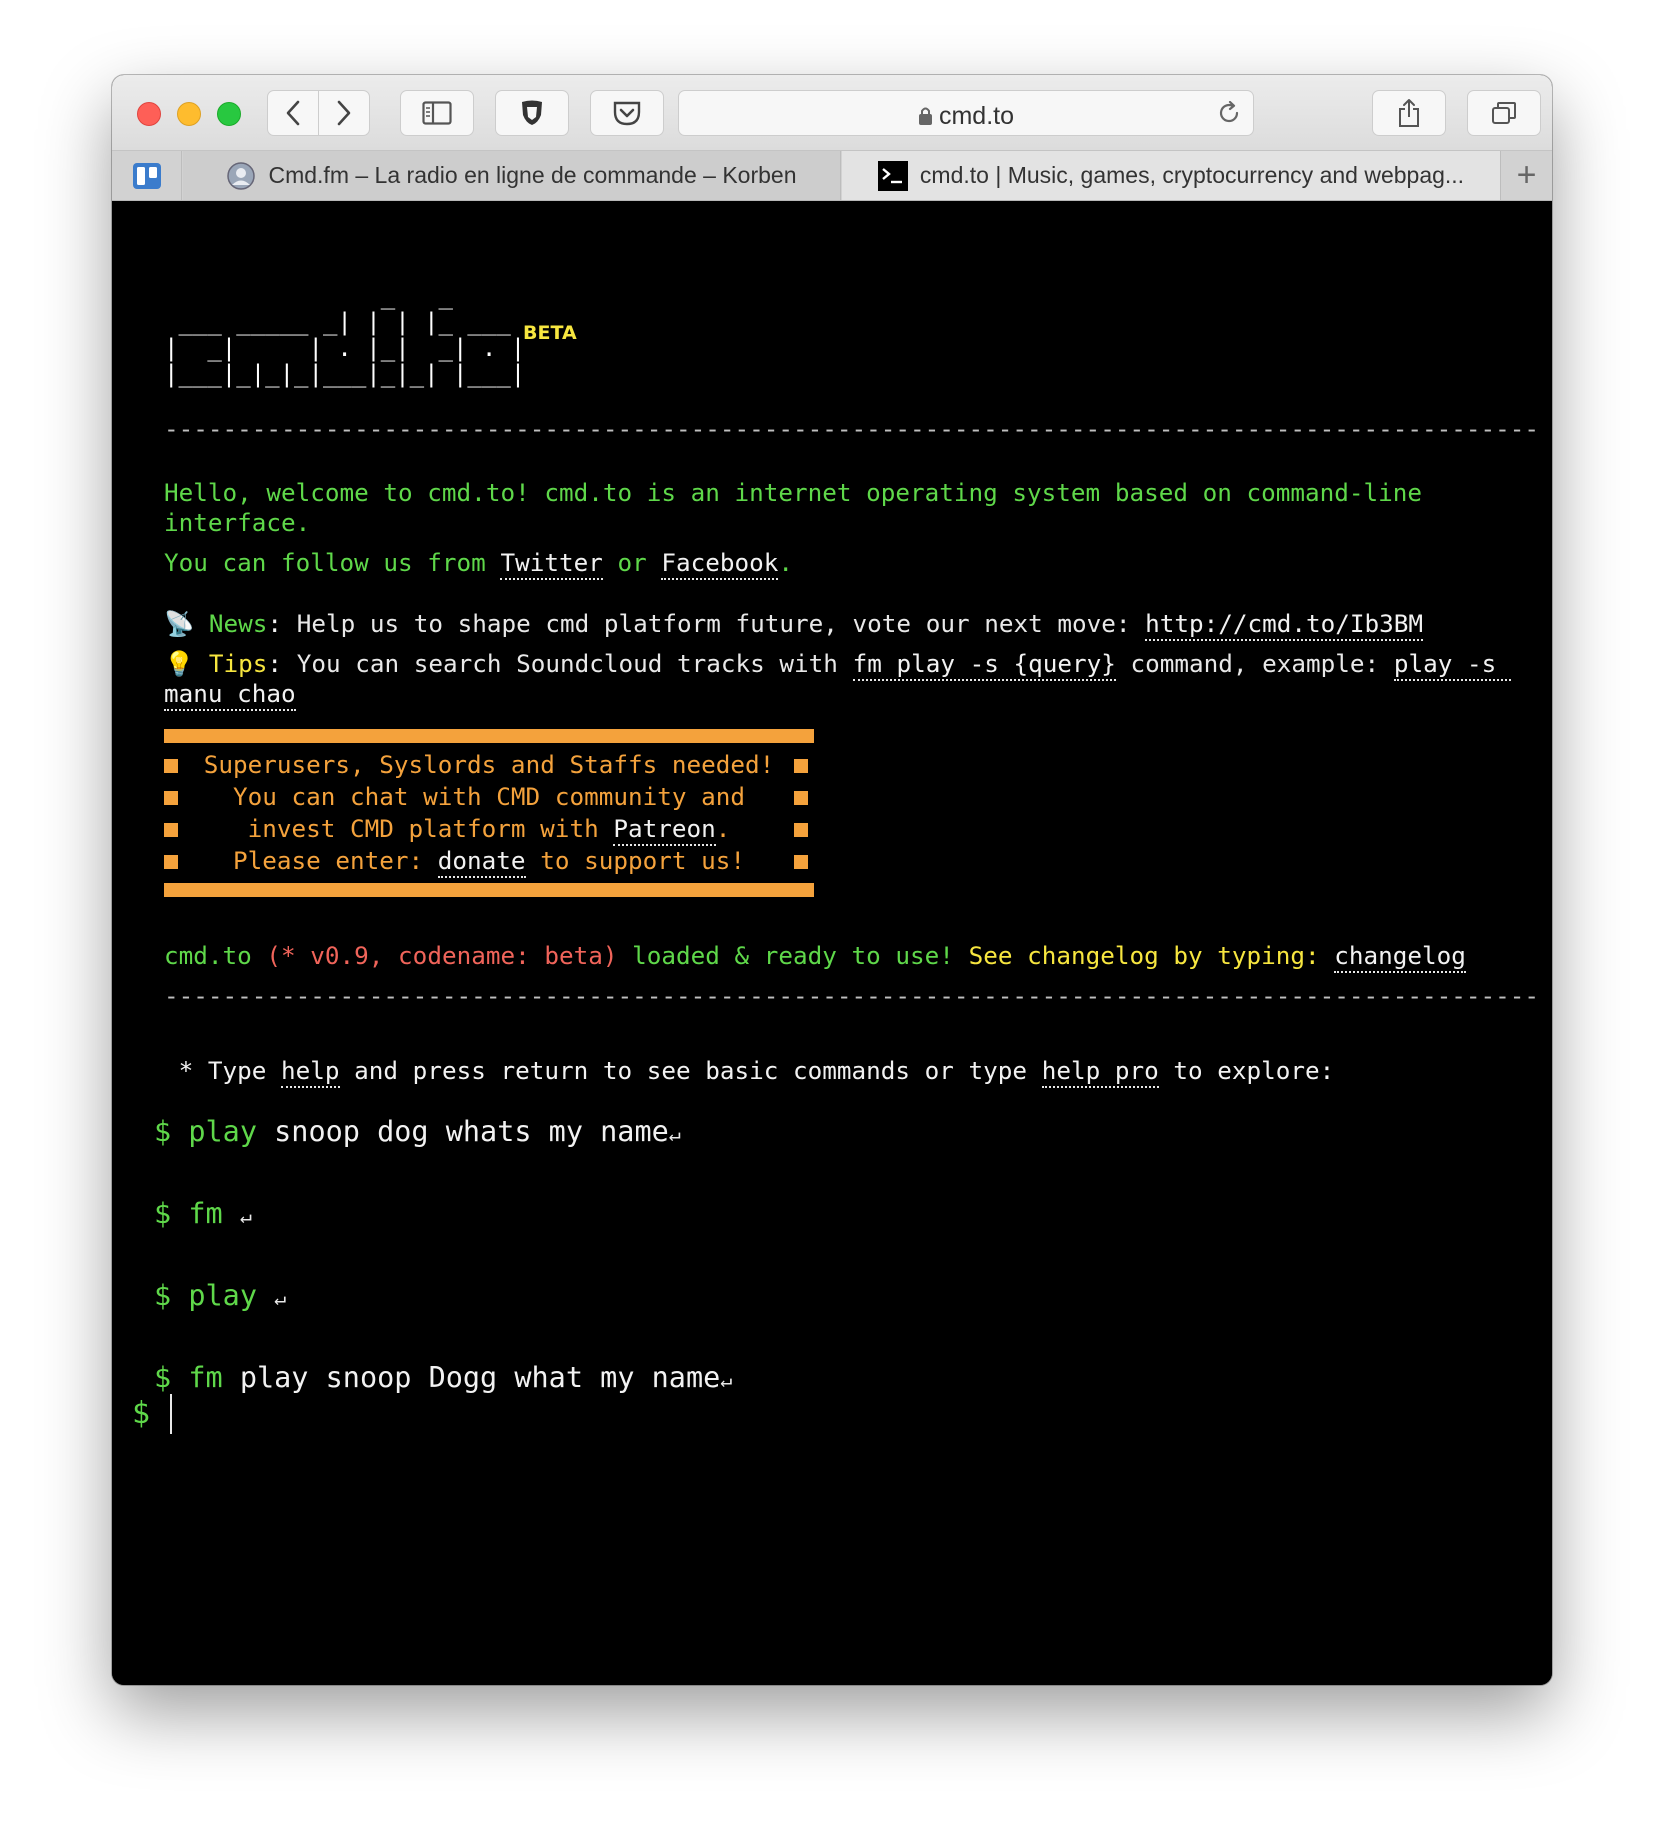 Image resolution: width=1664 pixels, height=1832 pixels. I want to click on tips-example-link: play -s, so click(1452, 665).